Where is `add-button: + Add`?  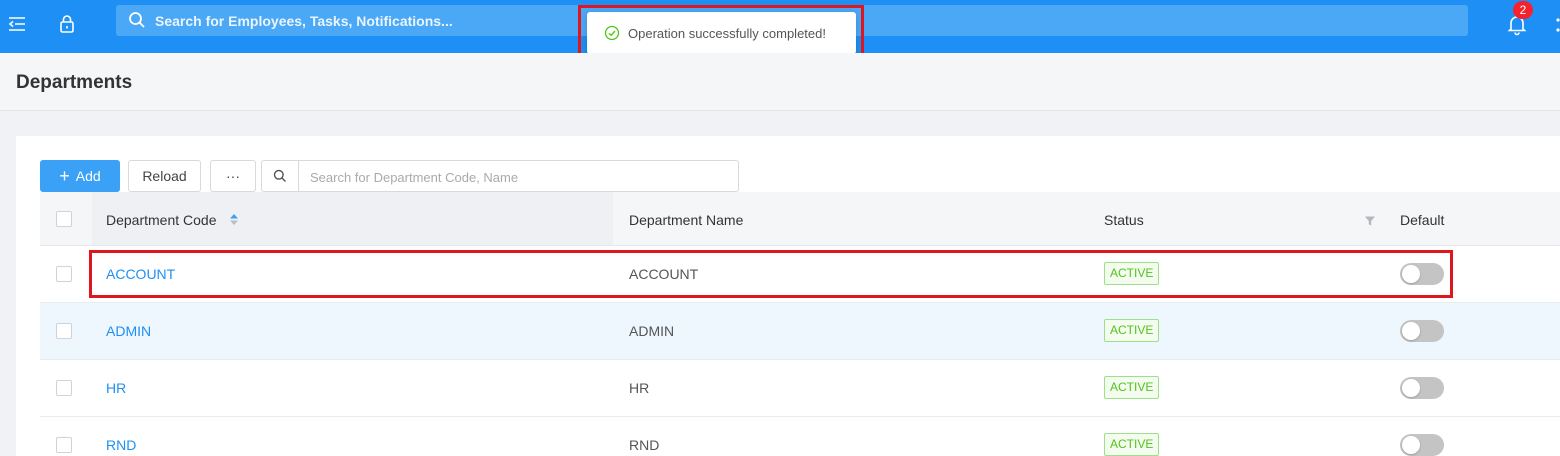
add-button: + Add is located at coordinates (80, 176).